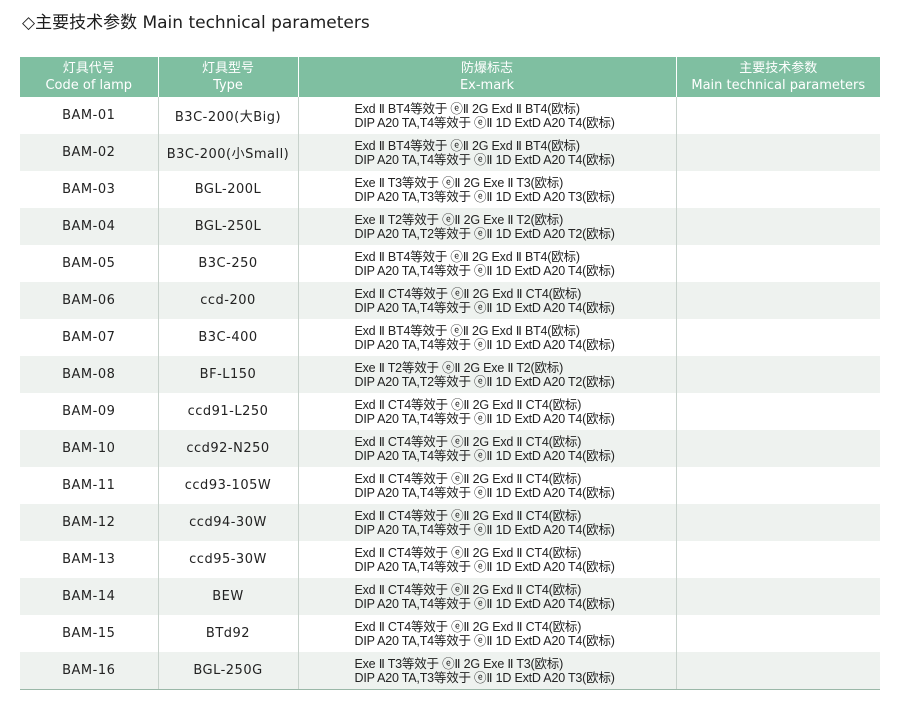 The image size is (900, 713). I want to click on lamp-code: BAM-09, so click(89, 411).